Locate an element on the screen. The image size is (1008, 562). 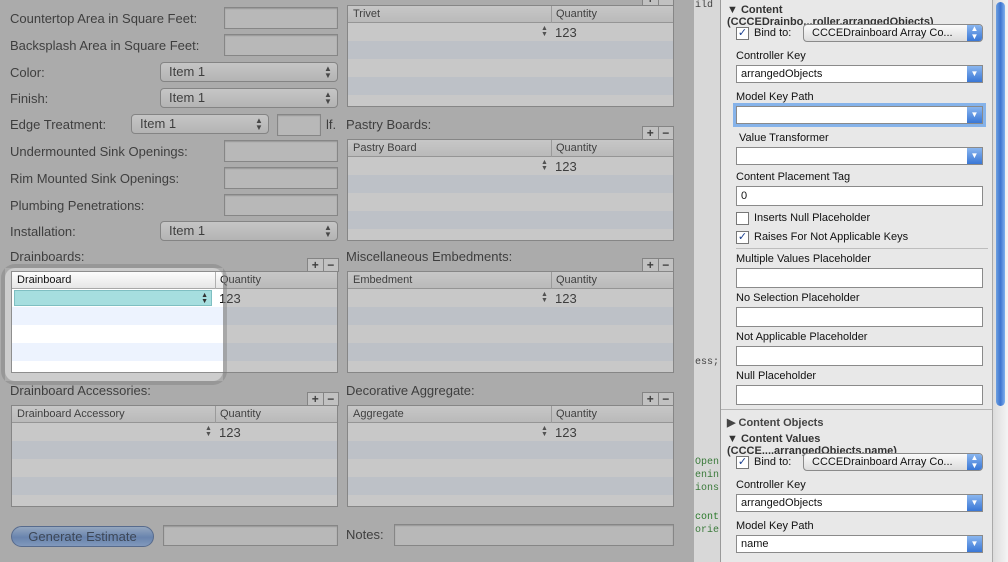
code-fragment: orie is located at coordinates (707, 530).